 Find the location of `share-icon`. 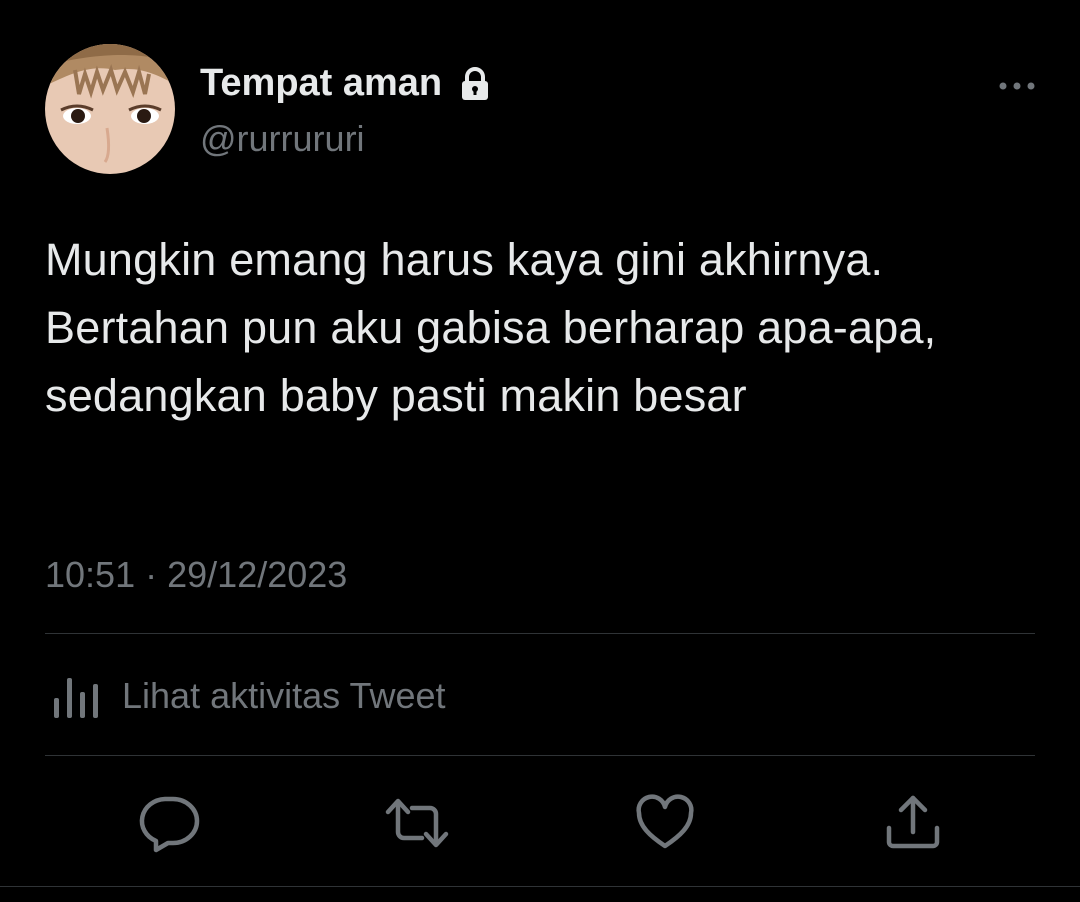

share-icon is located at coordinates (913, 823).